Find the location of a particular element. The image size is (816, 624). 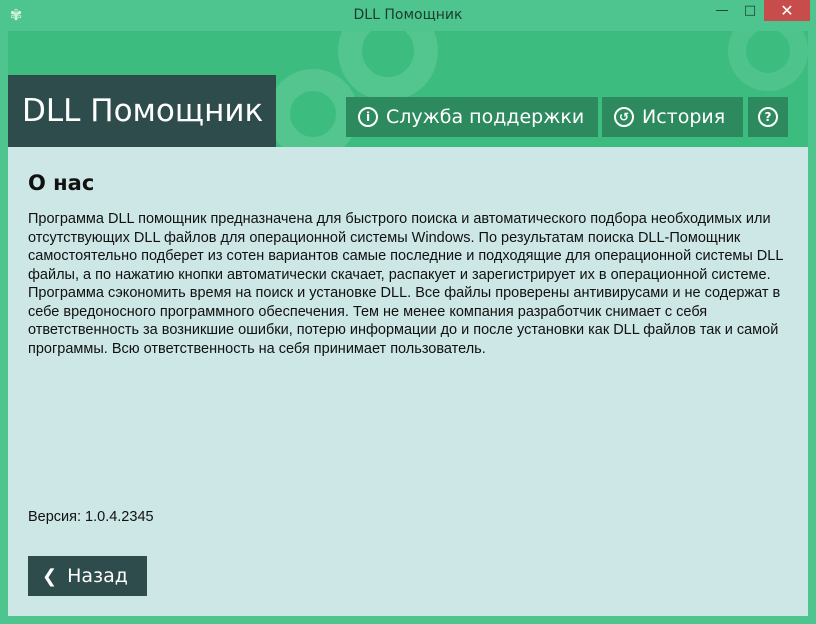

minimize-button: — is located at coordinates (722, 10).